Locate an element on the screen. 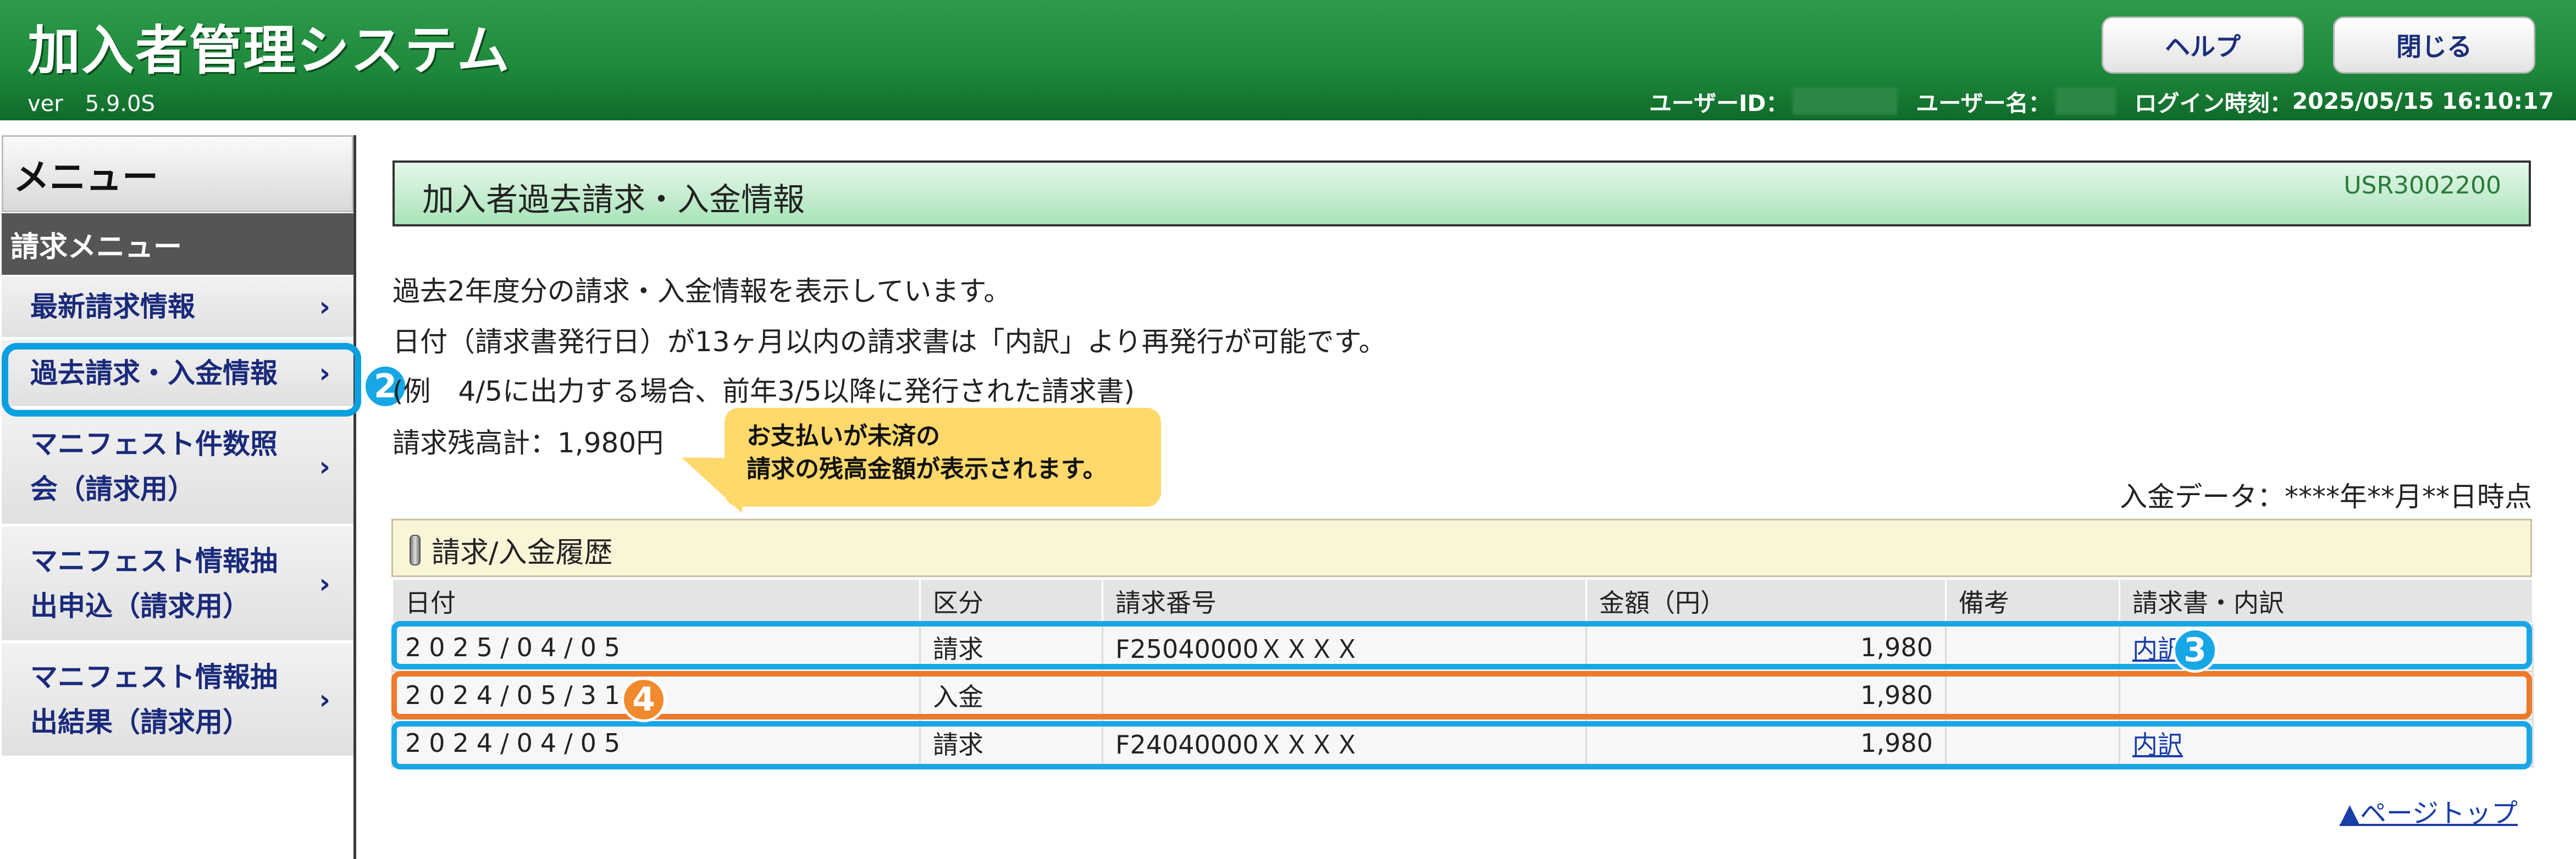  description-line-1: 過去2年度分の請求・入金情報を表示しています。 is located at coordinates (702, 291).